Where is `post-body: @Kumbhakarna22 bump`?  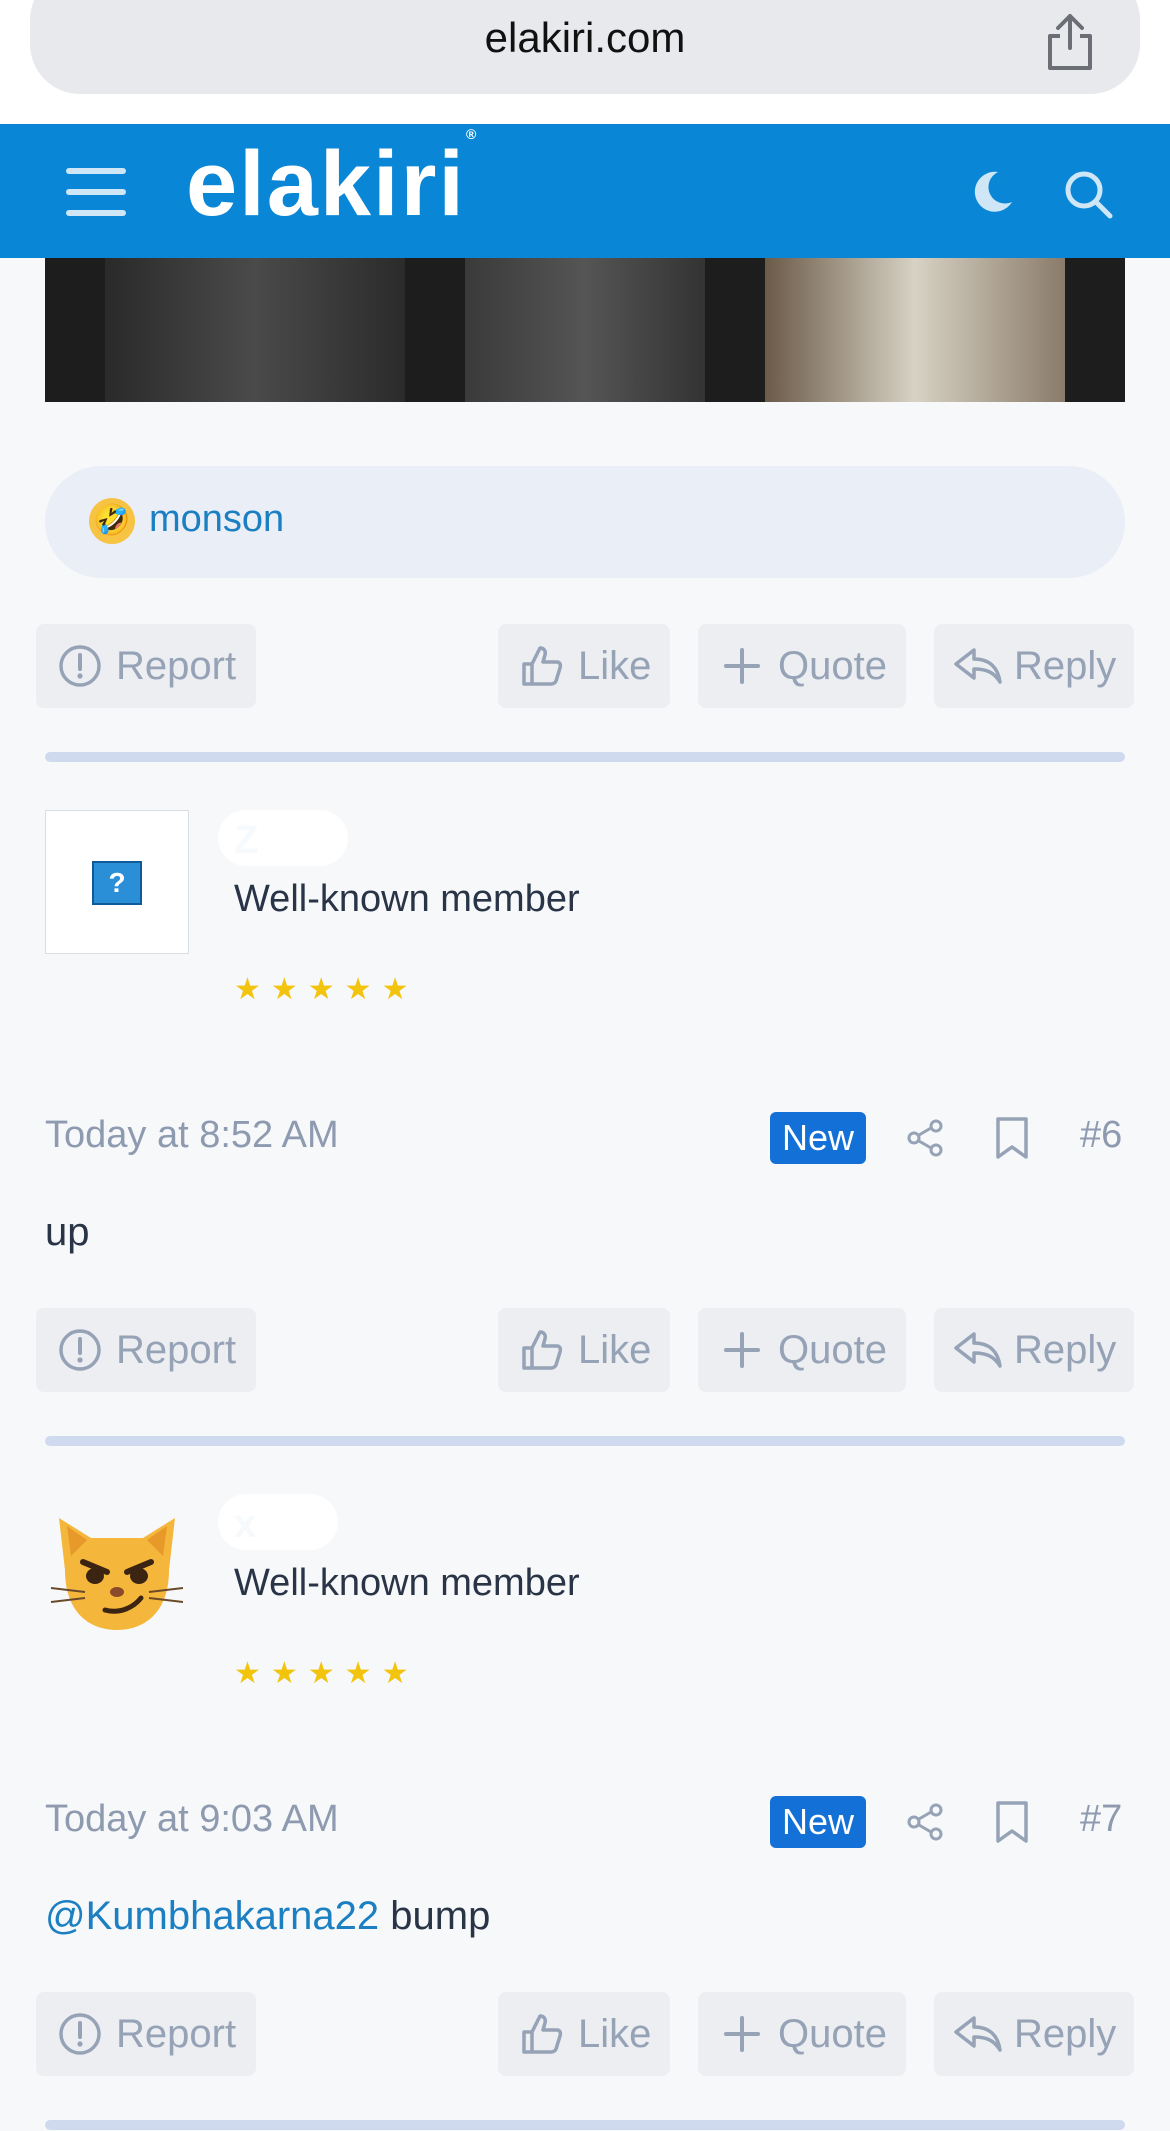 post-body: @Kumbhakarna22 bump is located at coordinates (267, 1916).